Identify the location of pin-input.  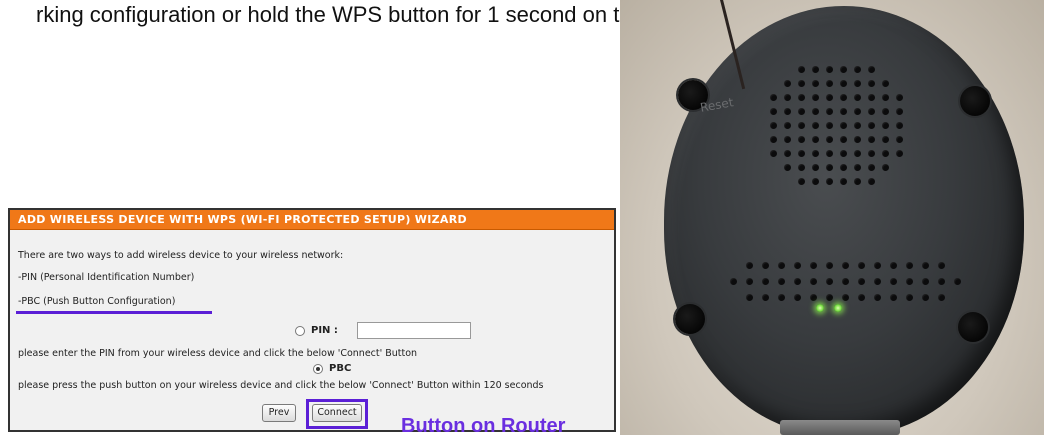
(414, 330).